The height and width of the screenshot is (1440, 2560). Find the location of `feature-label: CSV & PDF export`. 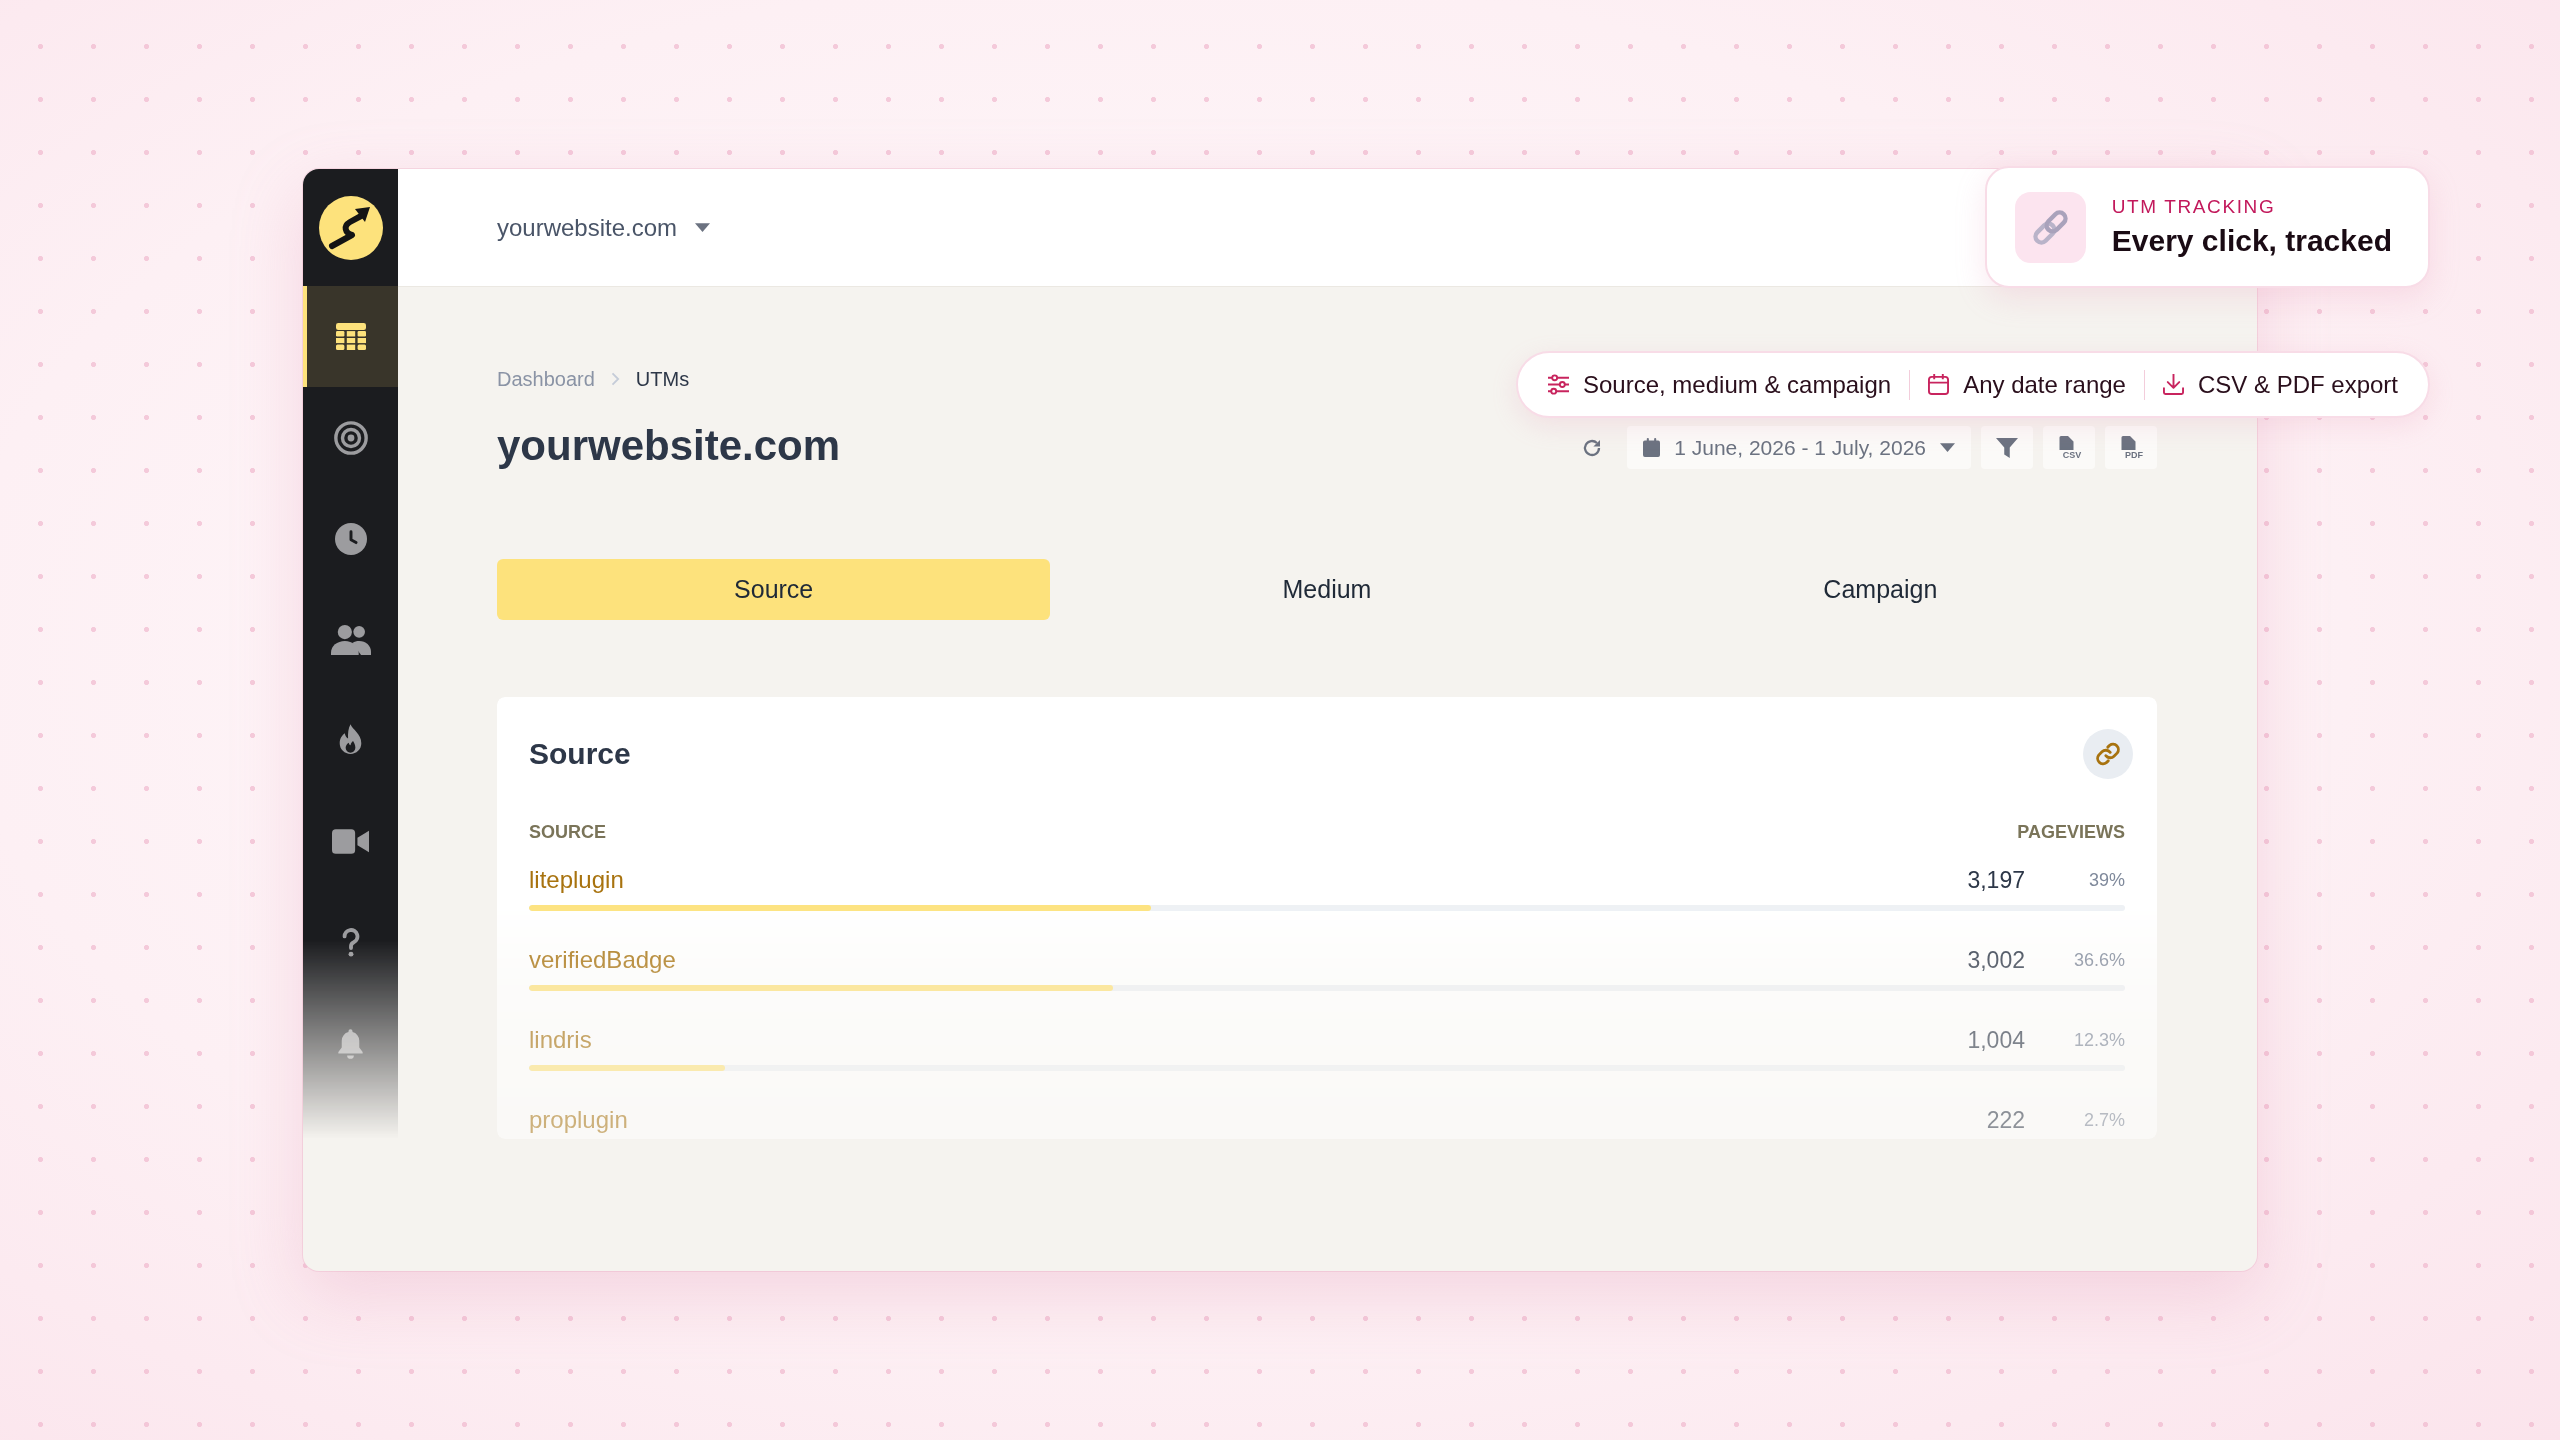

feature-label: CSV & PDF export is located at coordinates (2297, 384).